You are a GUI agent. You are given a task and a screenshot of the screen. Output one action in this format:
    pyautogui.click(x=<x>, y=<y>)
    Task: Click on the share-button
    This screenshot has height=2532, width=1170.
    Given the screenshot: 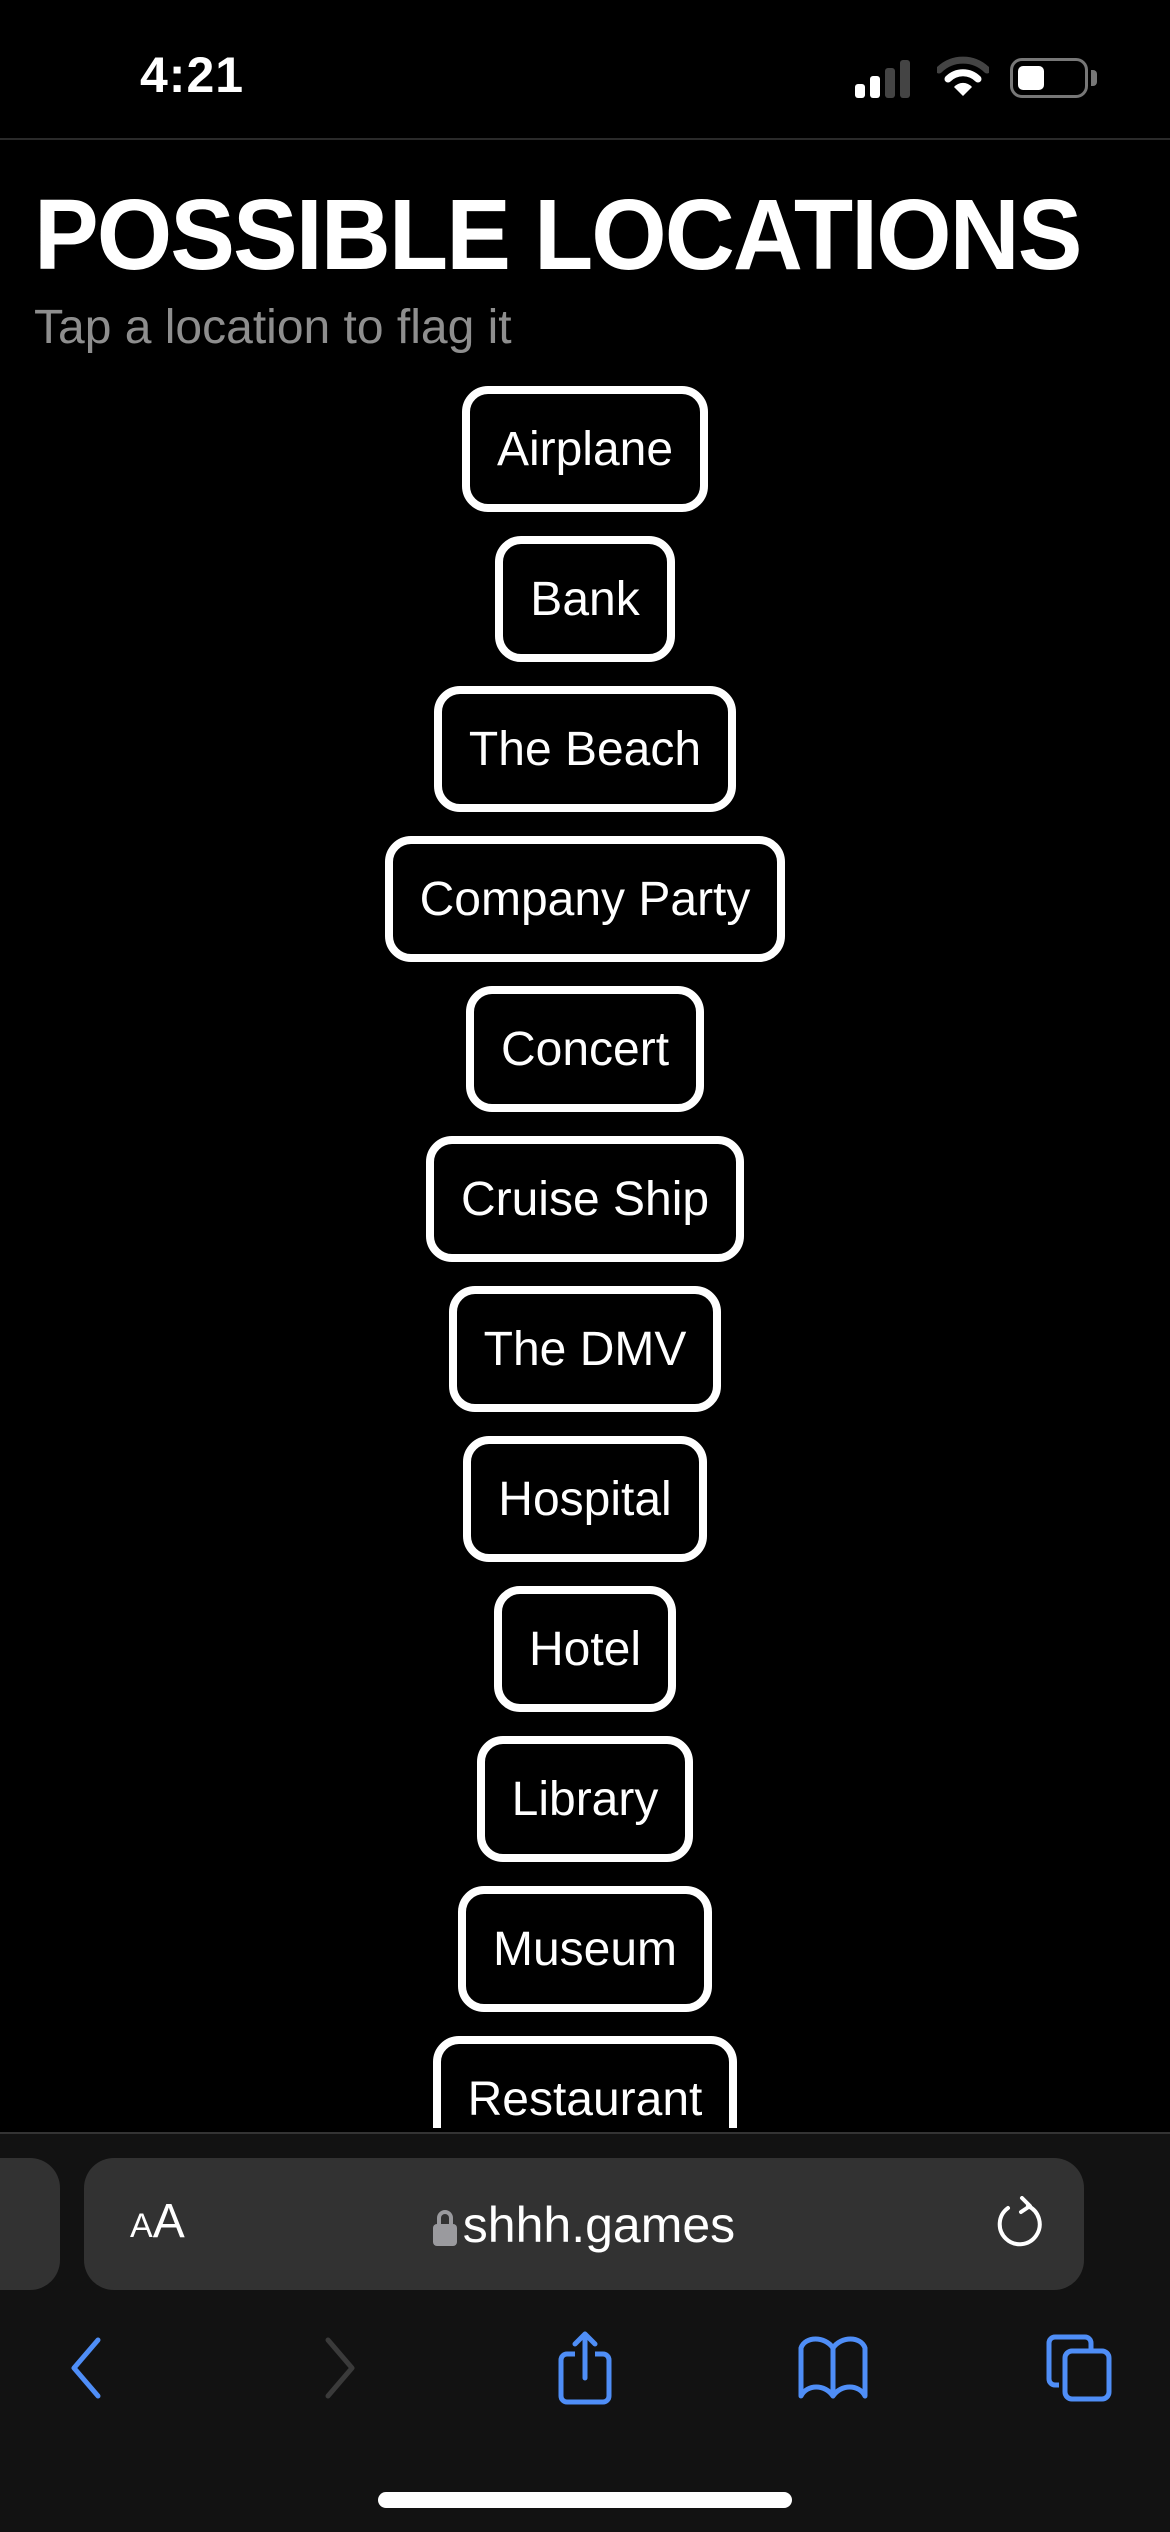 What is the action you would take?
    pyautogui.click(x=585, y=2368)
    